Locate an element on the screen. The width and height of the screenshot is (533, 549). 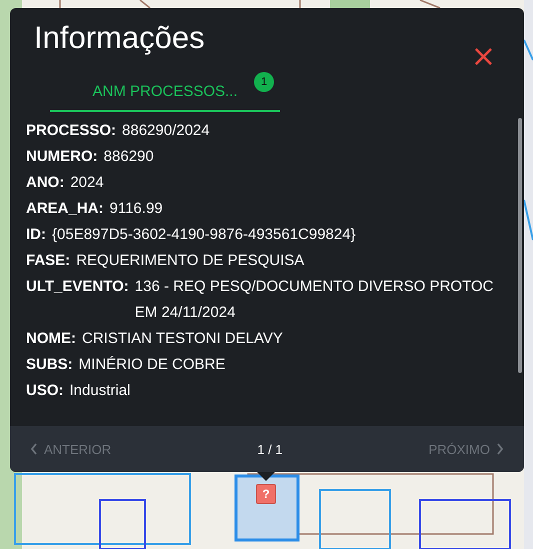
chevron-left-icon is located at coordinates (34, 449).